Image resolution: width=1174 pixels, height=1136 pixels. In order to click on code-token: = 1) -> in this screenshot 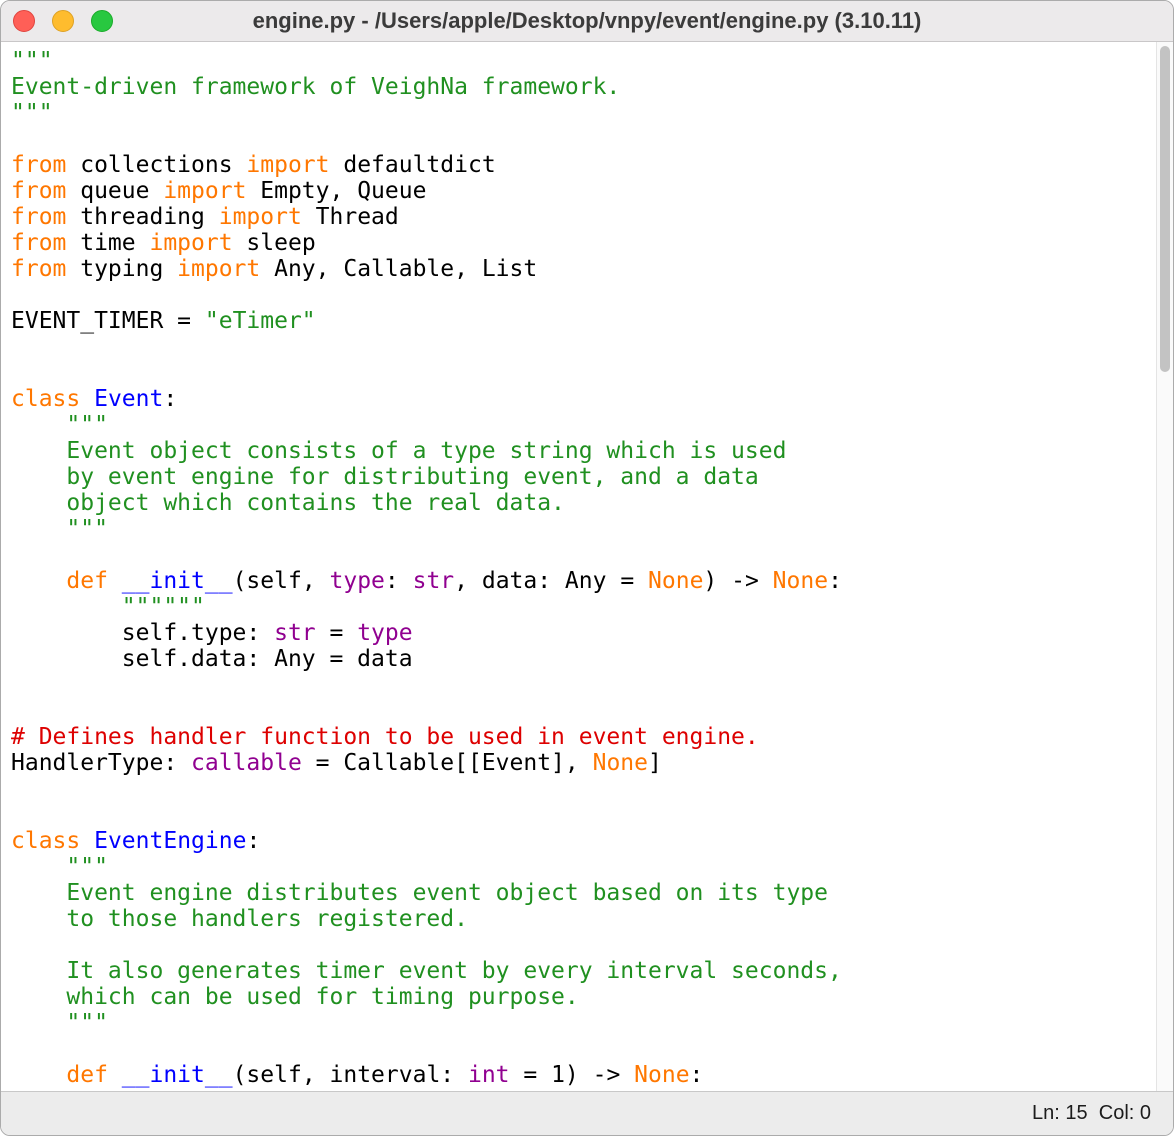, I will do `click(572, 1075)`.